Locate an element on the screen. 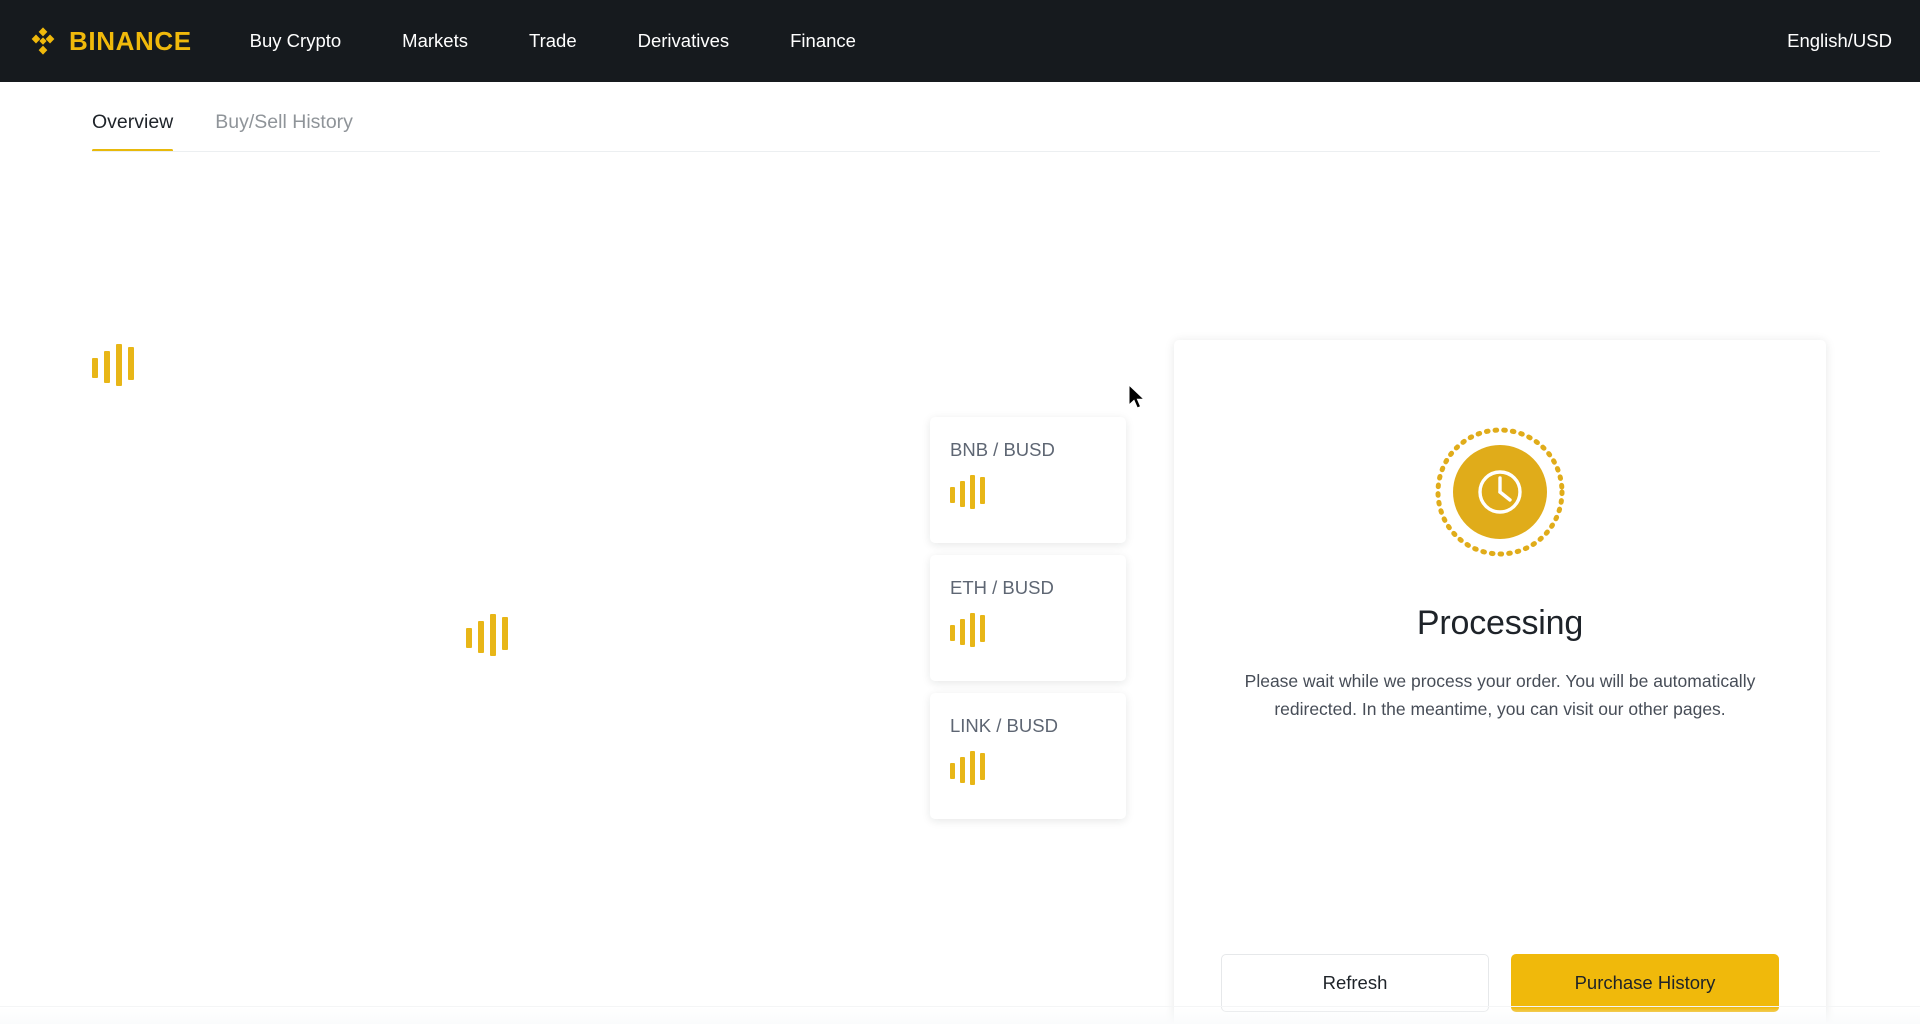  header-right-controls: English/USD is located at coordinates (1839, 41).